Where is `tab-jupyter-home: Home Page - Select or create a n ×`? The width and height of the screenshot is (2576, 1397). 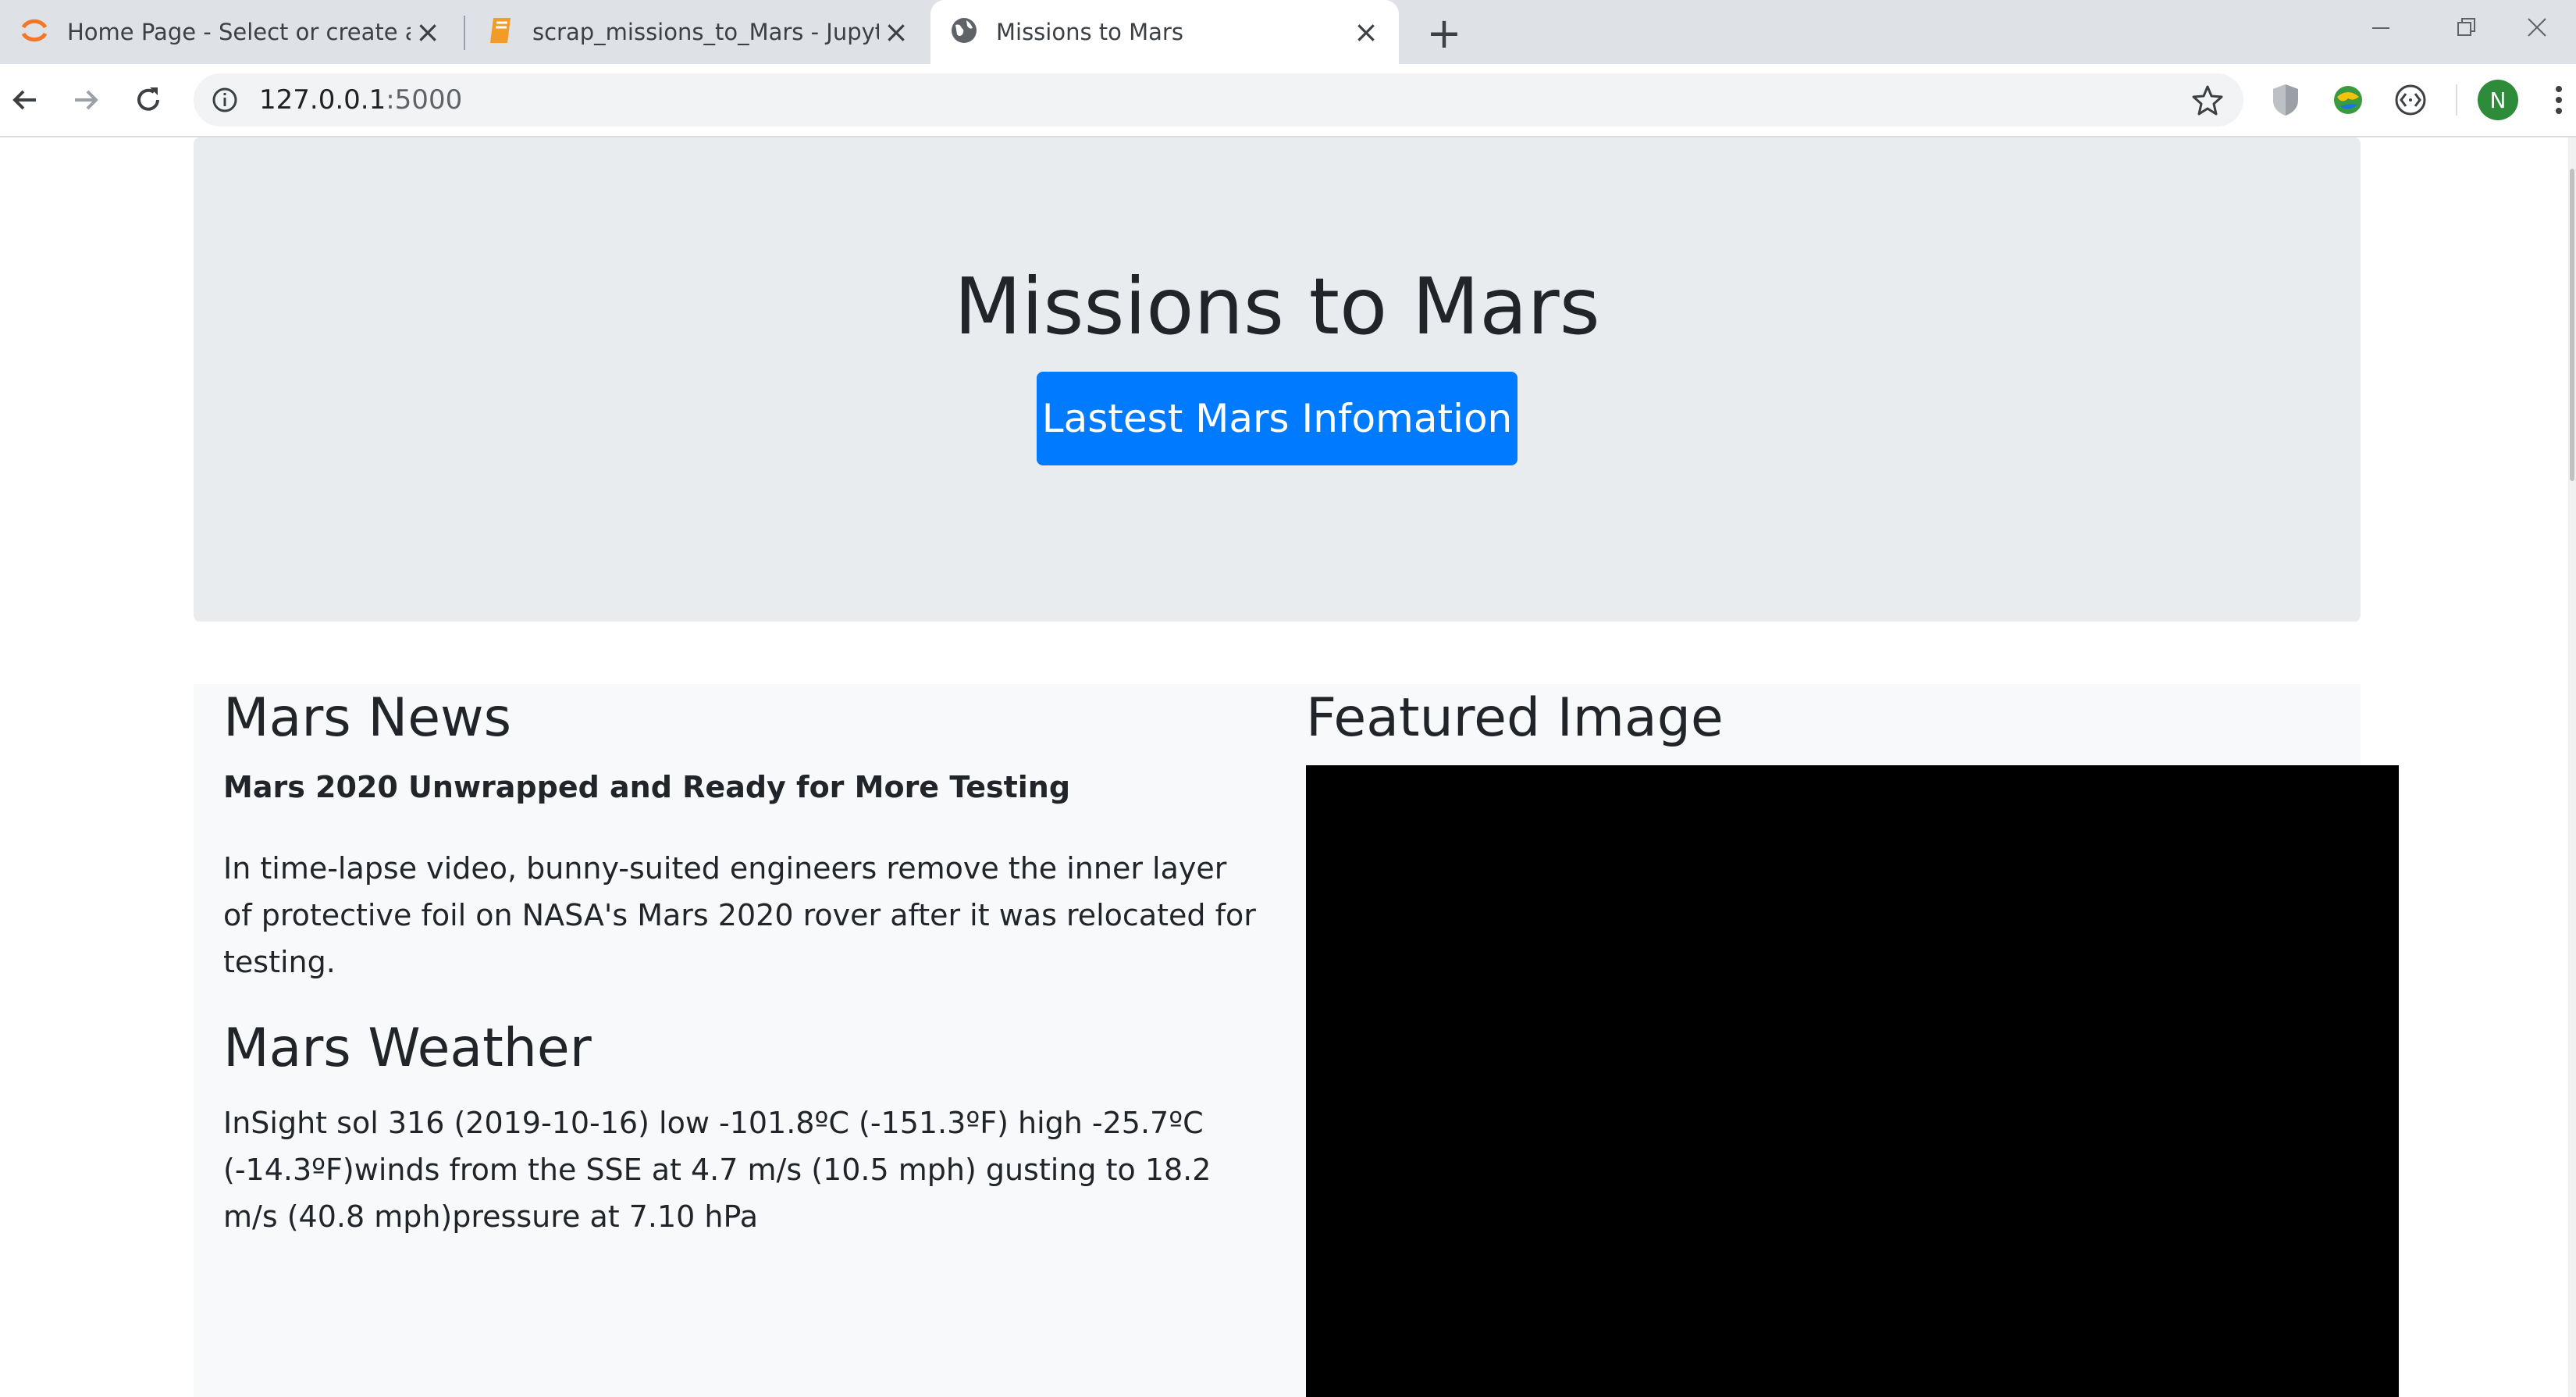
tab-jupyter-home: Home Page - Select or create a n × is located at coordinates (230, 32).